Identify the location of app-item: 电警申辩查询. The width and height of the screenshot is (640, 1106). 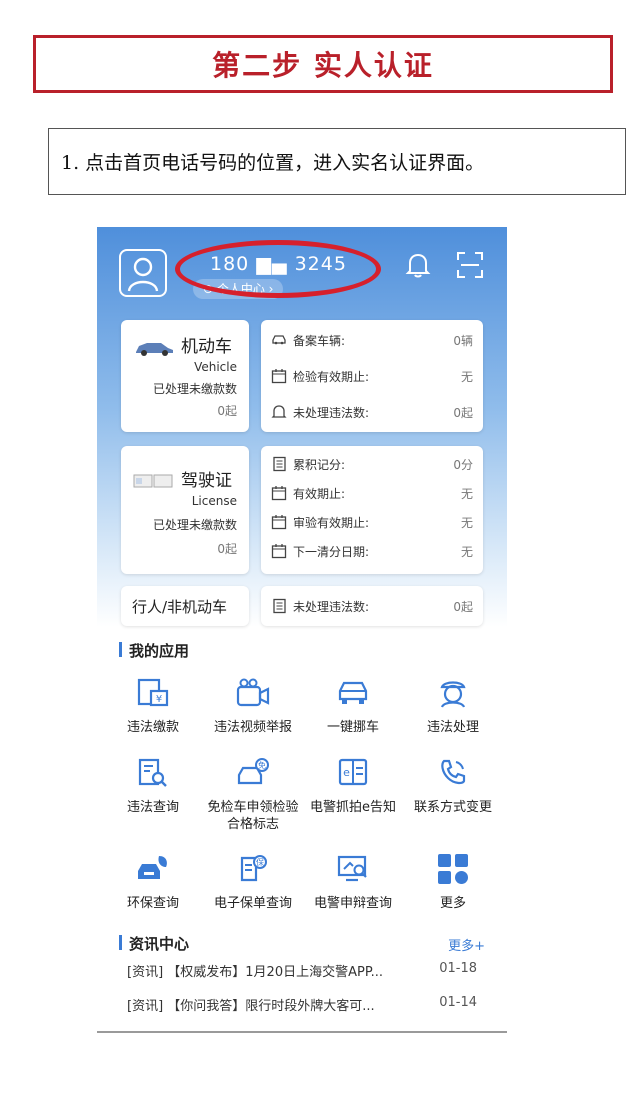
(353, 882).